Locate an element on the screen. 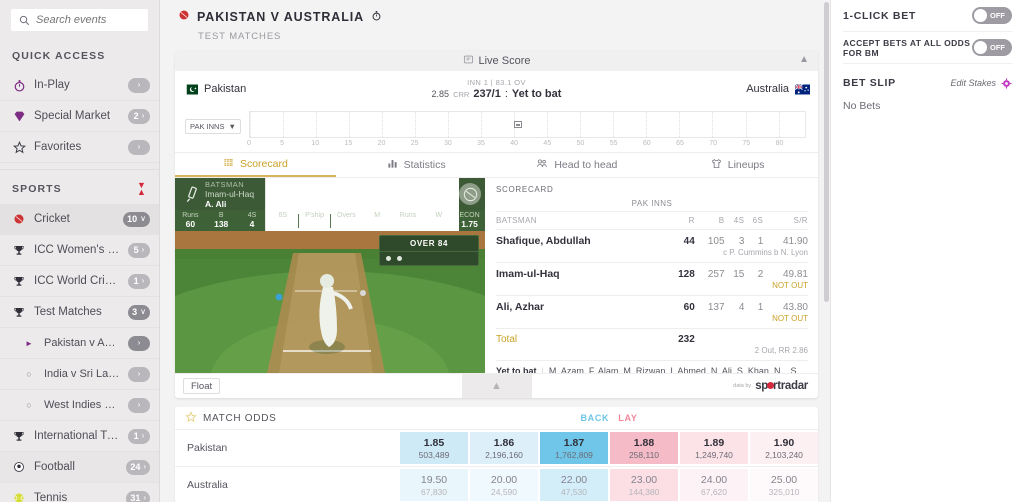  star-icon is located at coordinates (191, 418).